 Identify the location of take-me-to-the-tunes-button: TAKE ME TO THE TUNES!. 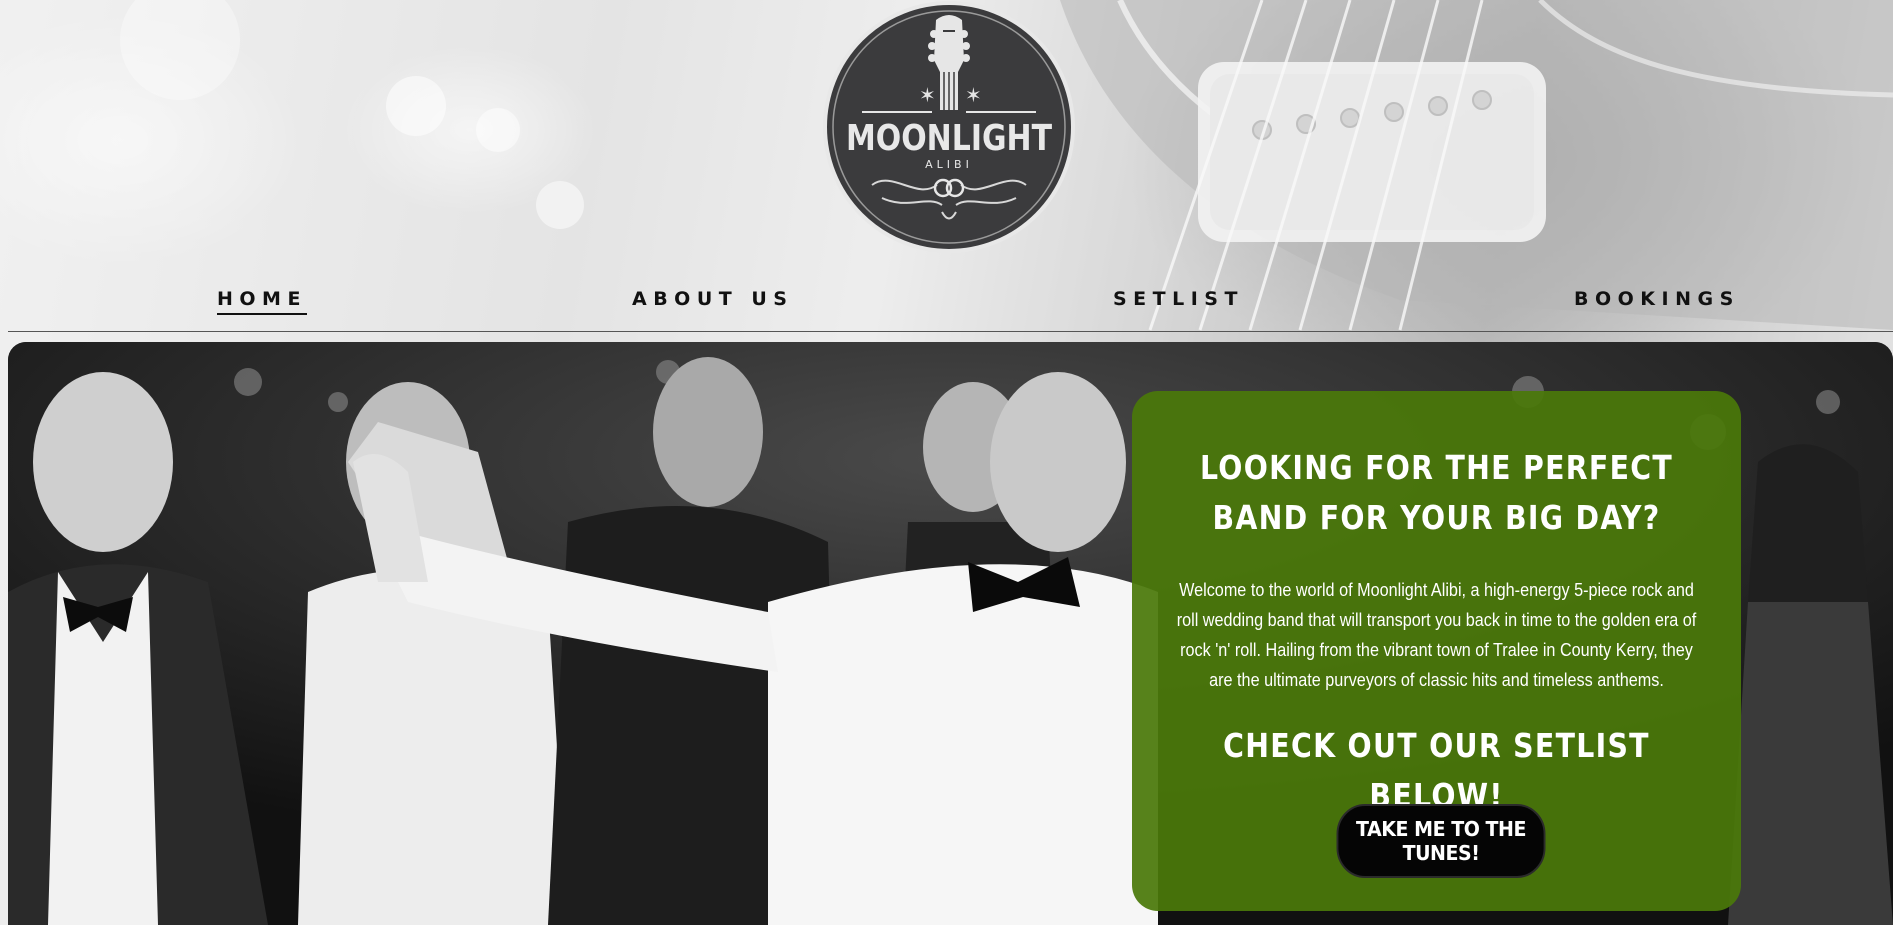
(1441, 841).